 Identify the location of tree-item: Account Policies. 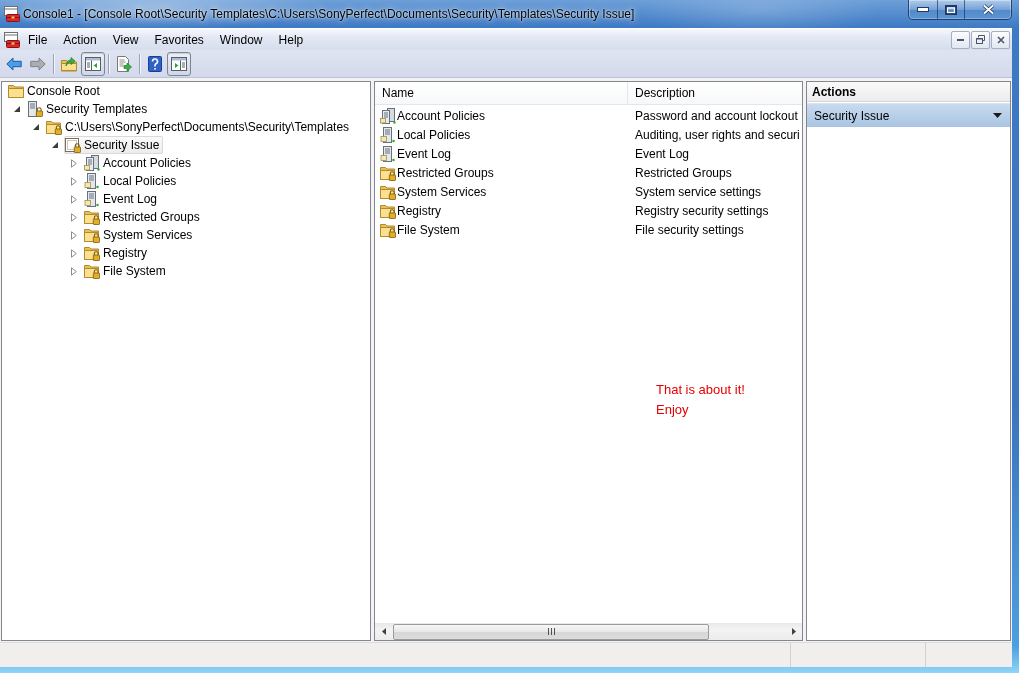
(139, 163).